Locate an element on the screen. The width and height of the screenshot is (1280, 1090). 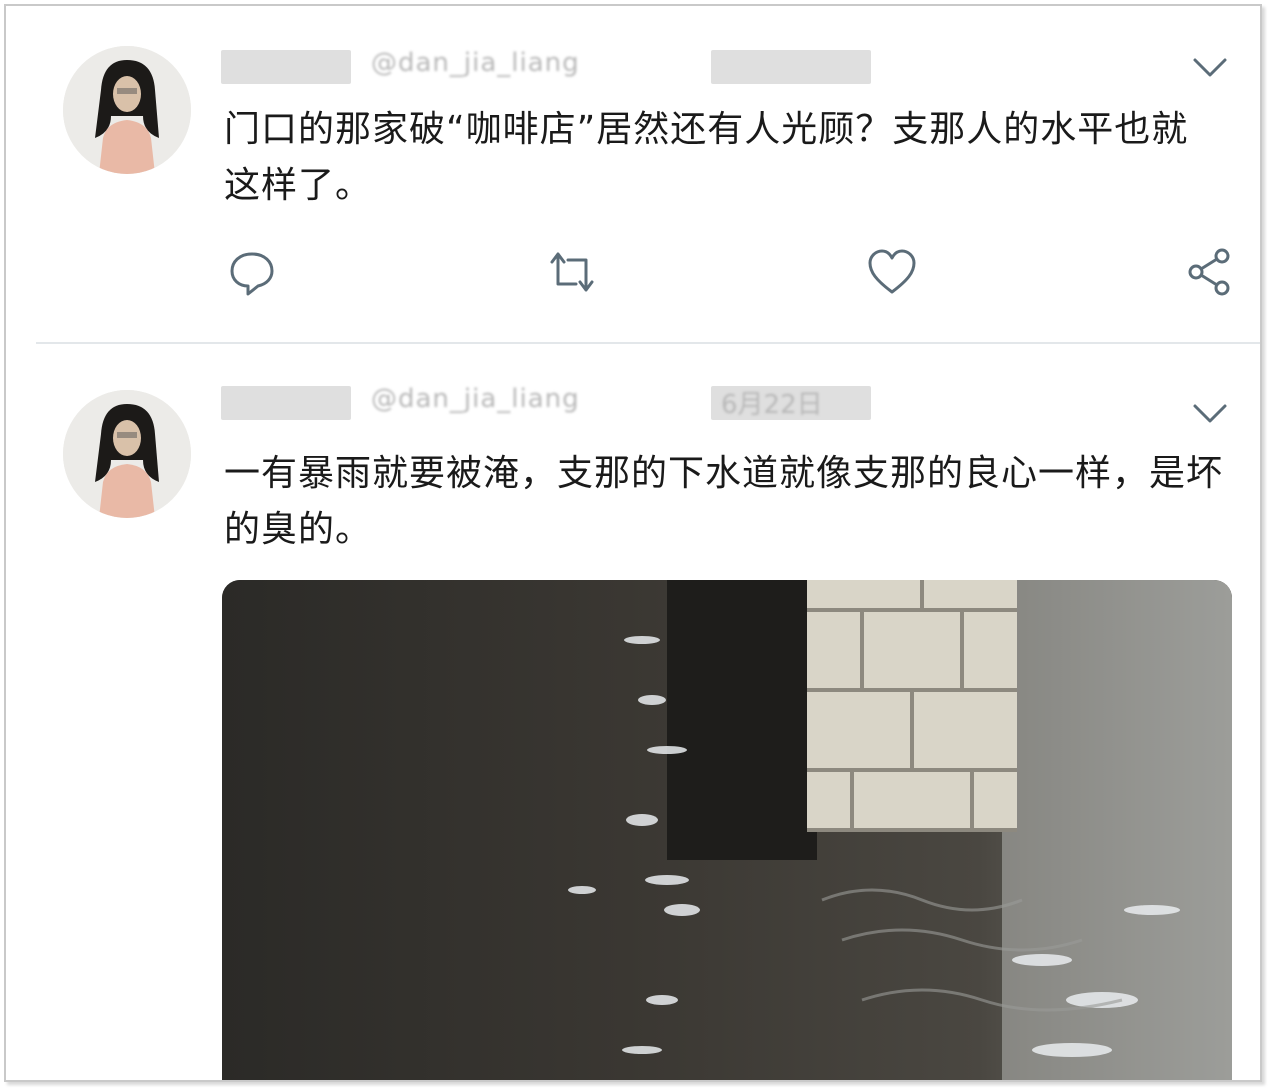
like-icon is located at coordinates (892, 272).